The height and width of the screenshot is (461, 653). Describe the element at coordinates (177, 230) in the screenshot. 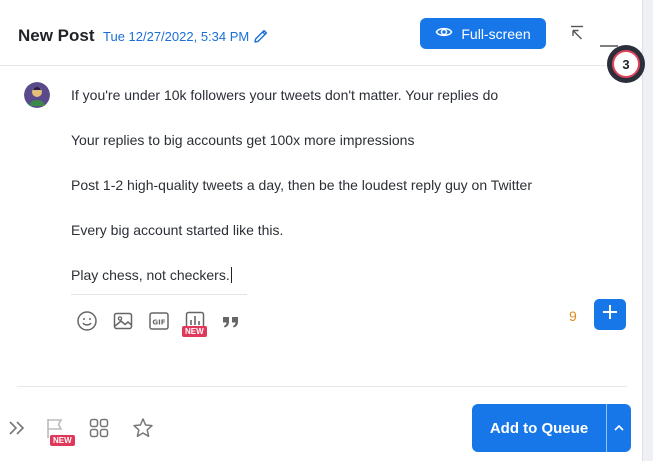

I see `post-line-4: Every big account started like this.` at that location.